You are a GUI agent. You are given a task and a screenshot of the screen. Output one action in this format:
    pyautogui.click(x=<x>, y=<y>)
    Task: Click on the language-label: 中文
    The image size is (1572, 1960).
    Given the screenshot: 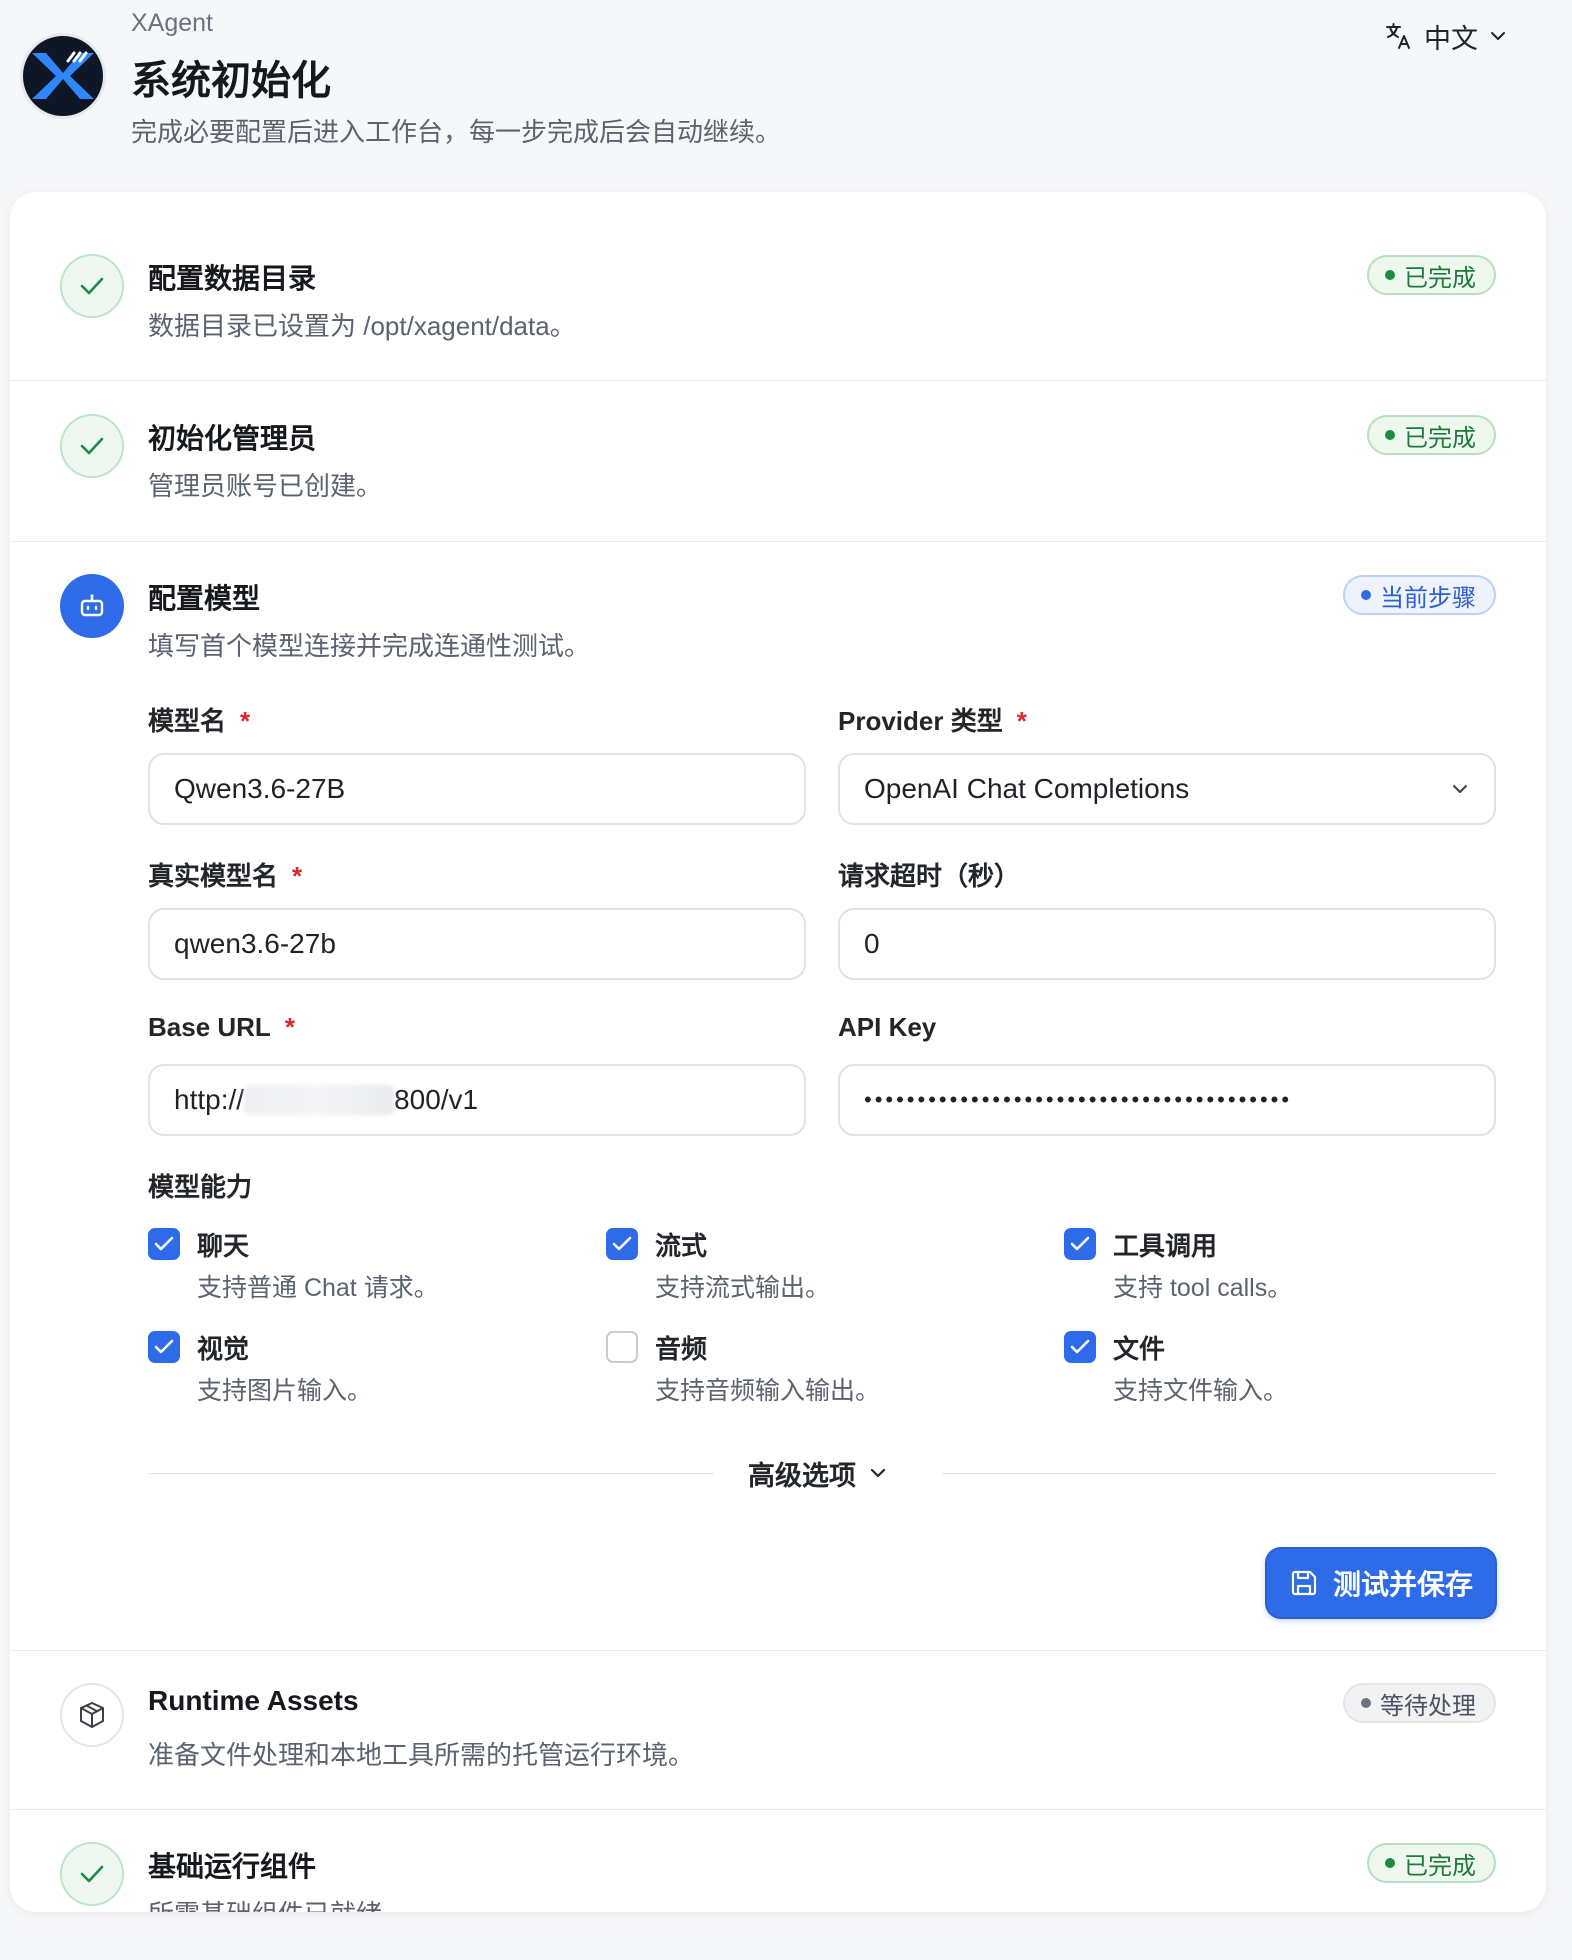 What is the action you would take?
    pyautogui.click(x=1451, y=38)
    